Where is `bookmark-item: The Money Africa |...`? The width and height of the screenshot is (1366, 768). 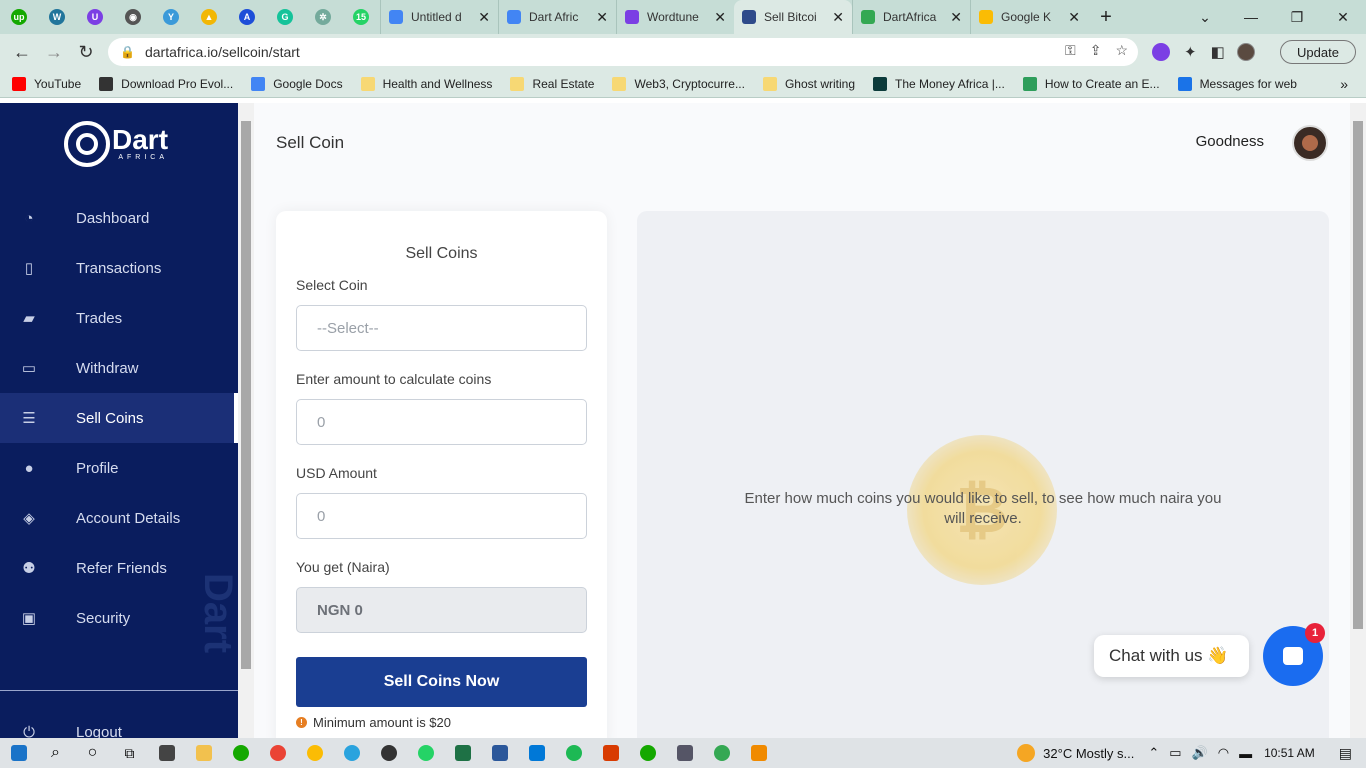
bookmark-item: The Money Africa |... is located at coordinates (939, 83).